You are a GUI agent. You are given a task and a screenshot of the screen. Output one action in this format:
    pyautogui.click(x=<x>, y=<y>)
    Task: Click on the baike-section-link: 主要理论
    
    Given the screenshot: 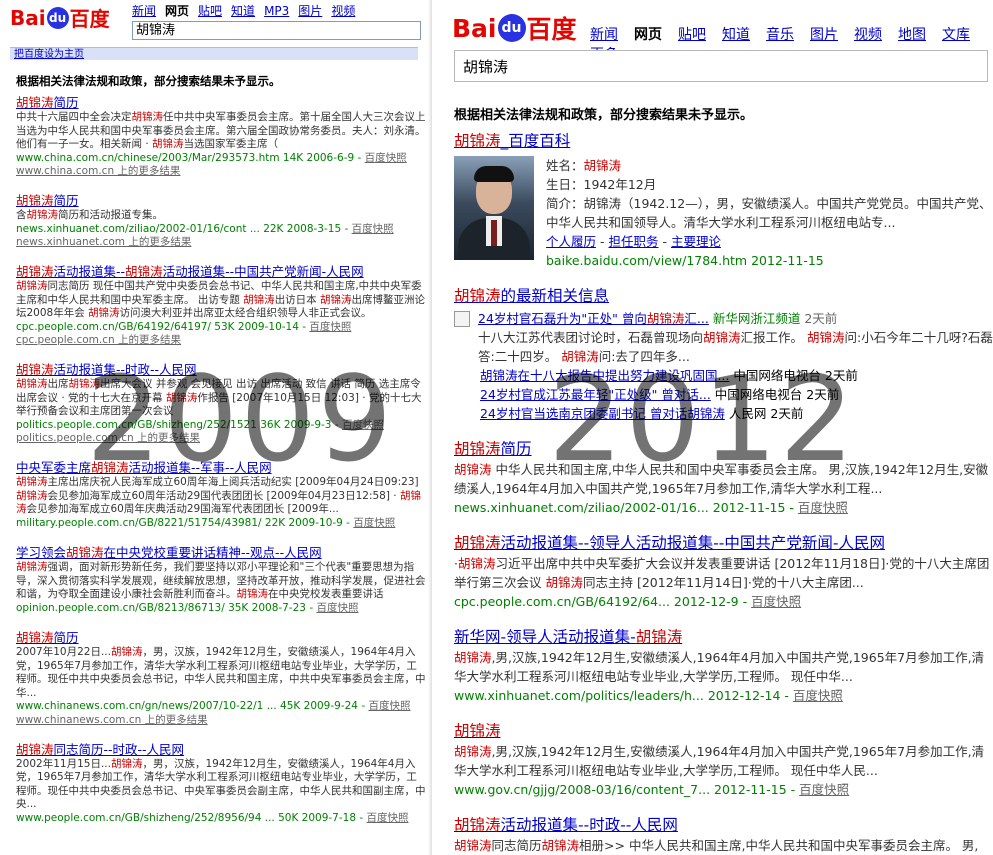 What is the action you would take?
    pyautogui.click(x=696, y=241)
    